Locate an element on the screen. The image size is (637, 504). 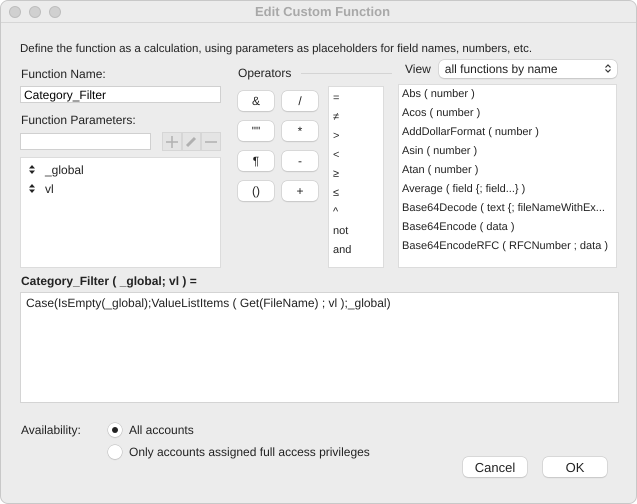
operator-item: ≤ is located at coordinates (356, 193).